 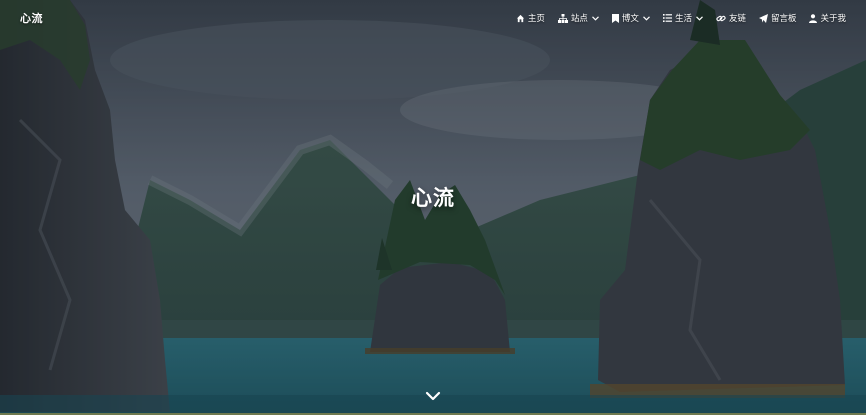 I want to click on nav-site: 站点, so click(x=578, y=18).